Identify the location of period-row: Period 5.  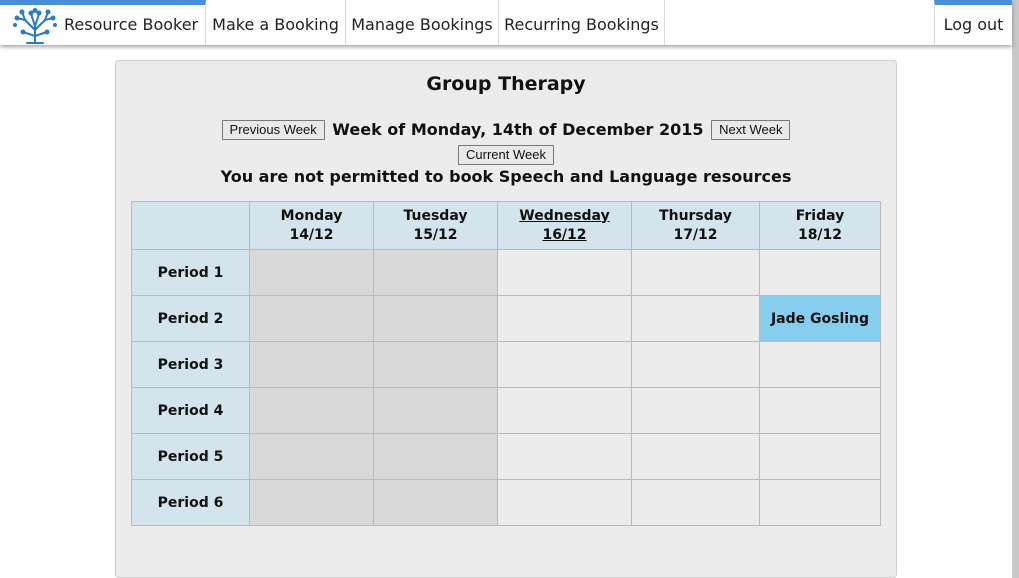
(506, 456).